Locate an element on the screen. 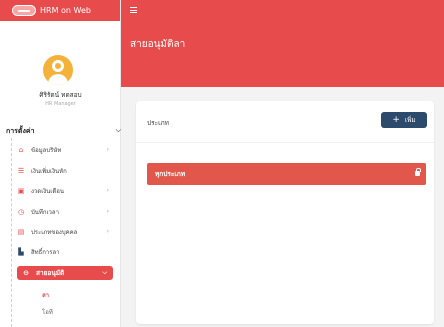 This screenshot has width=444, height=327. sub-item-ot: โอที is located at coordinates (47, 312).